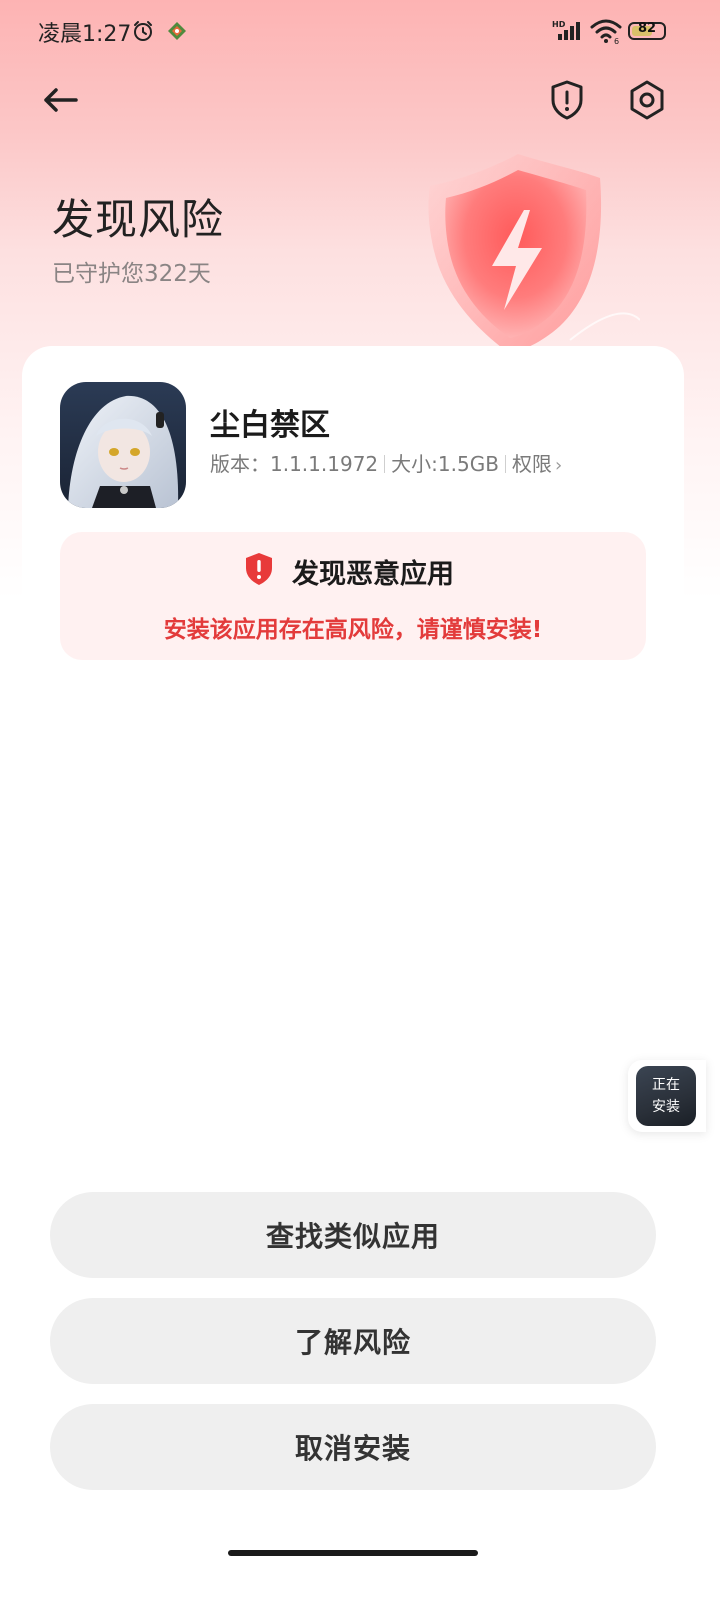 The height and width of the screenshot is (1600, 720). Describe the element at coordinates (123, 445) in the screenshot. I see `app-icon` at that location.